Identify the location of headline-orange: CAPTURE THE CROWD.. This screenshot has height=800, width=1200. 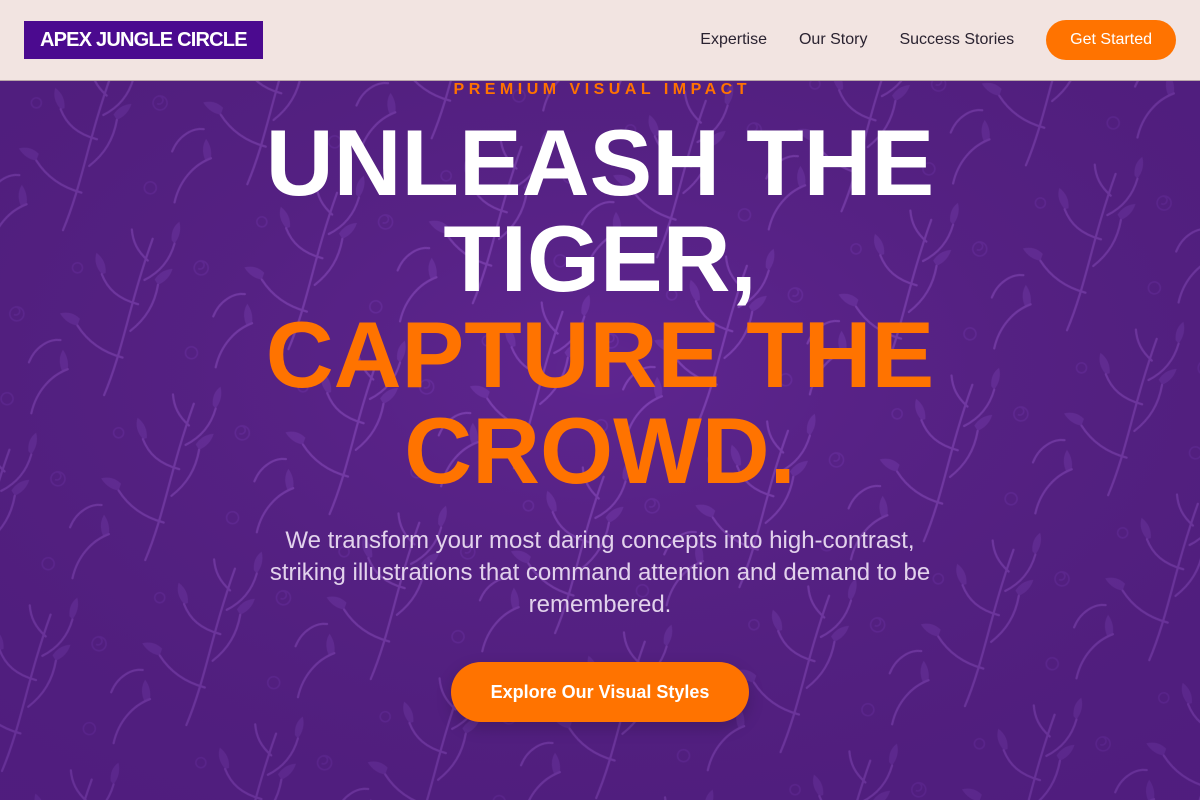
(600, 402).